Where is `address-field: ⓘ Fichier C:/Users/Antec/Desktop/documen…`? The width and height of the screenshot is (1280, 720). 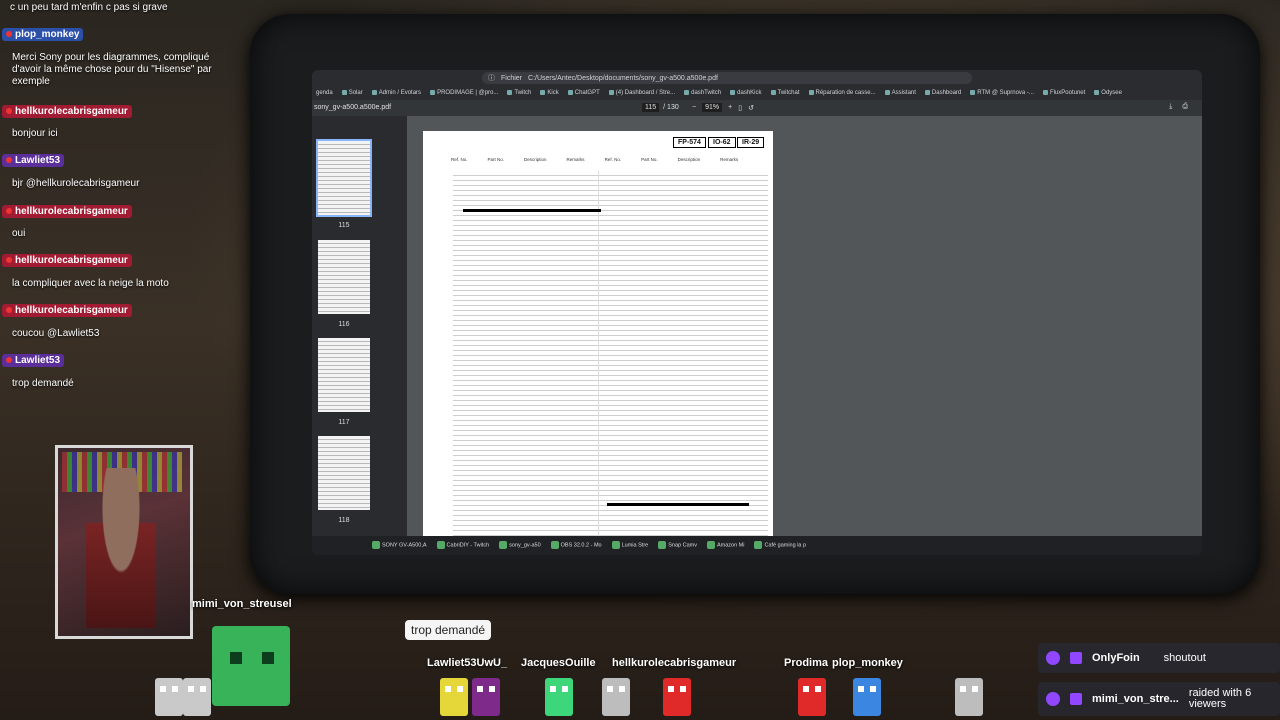
address-field: ⓘ Fichier C:/Users/Antec/Desktop/documen… is located at coordinates (727, 78).